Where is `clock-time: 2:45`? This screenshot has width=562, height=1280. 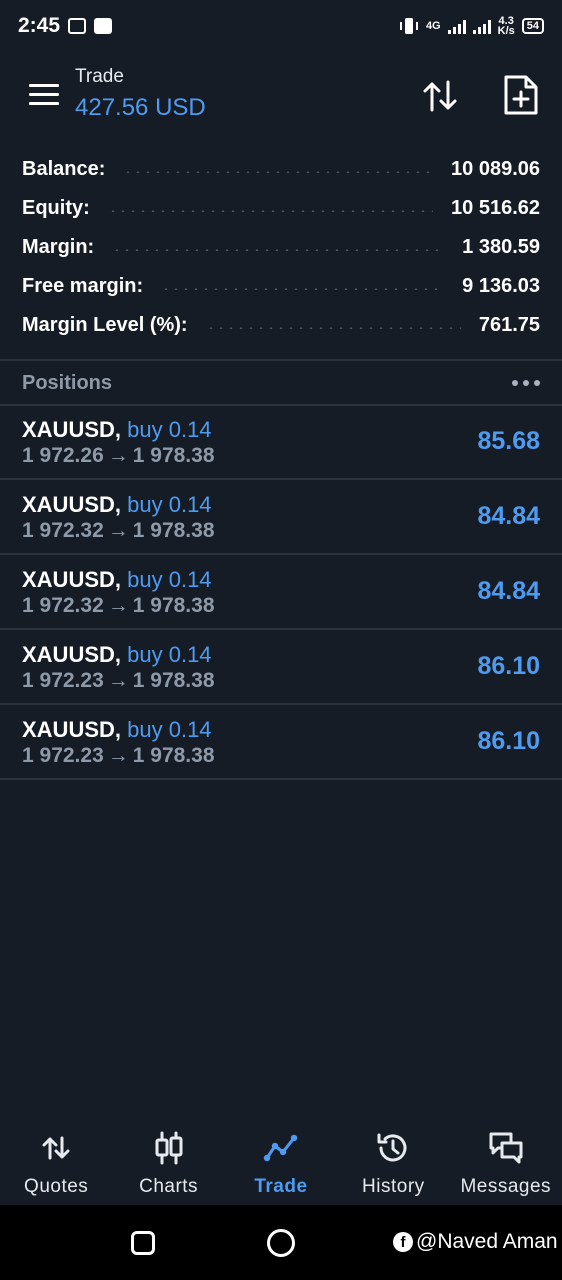 clock-time: 2:45 is located at coordinates (39, 25).